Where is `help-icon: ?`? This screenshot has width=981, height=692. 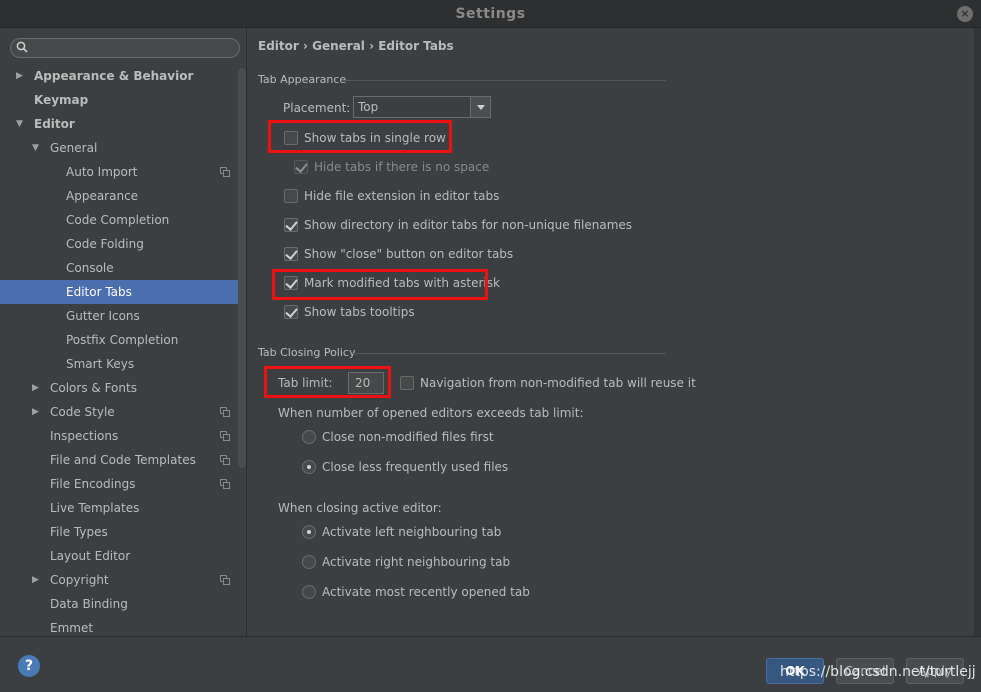
help-icon: ? is located at coordinates (29, 666).